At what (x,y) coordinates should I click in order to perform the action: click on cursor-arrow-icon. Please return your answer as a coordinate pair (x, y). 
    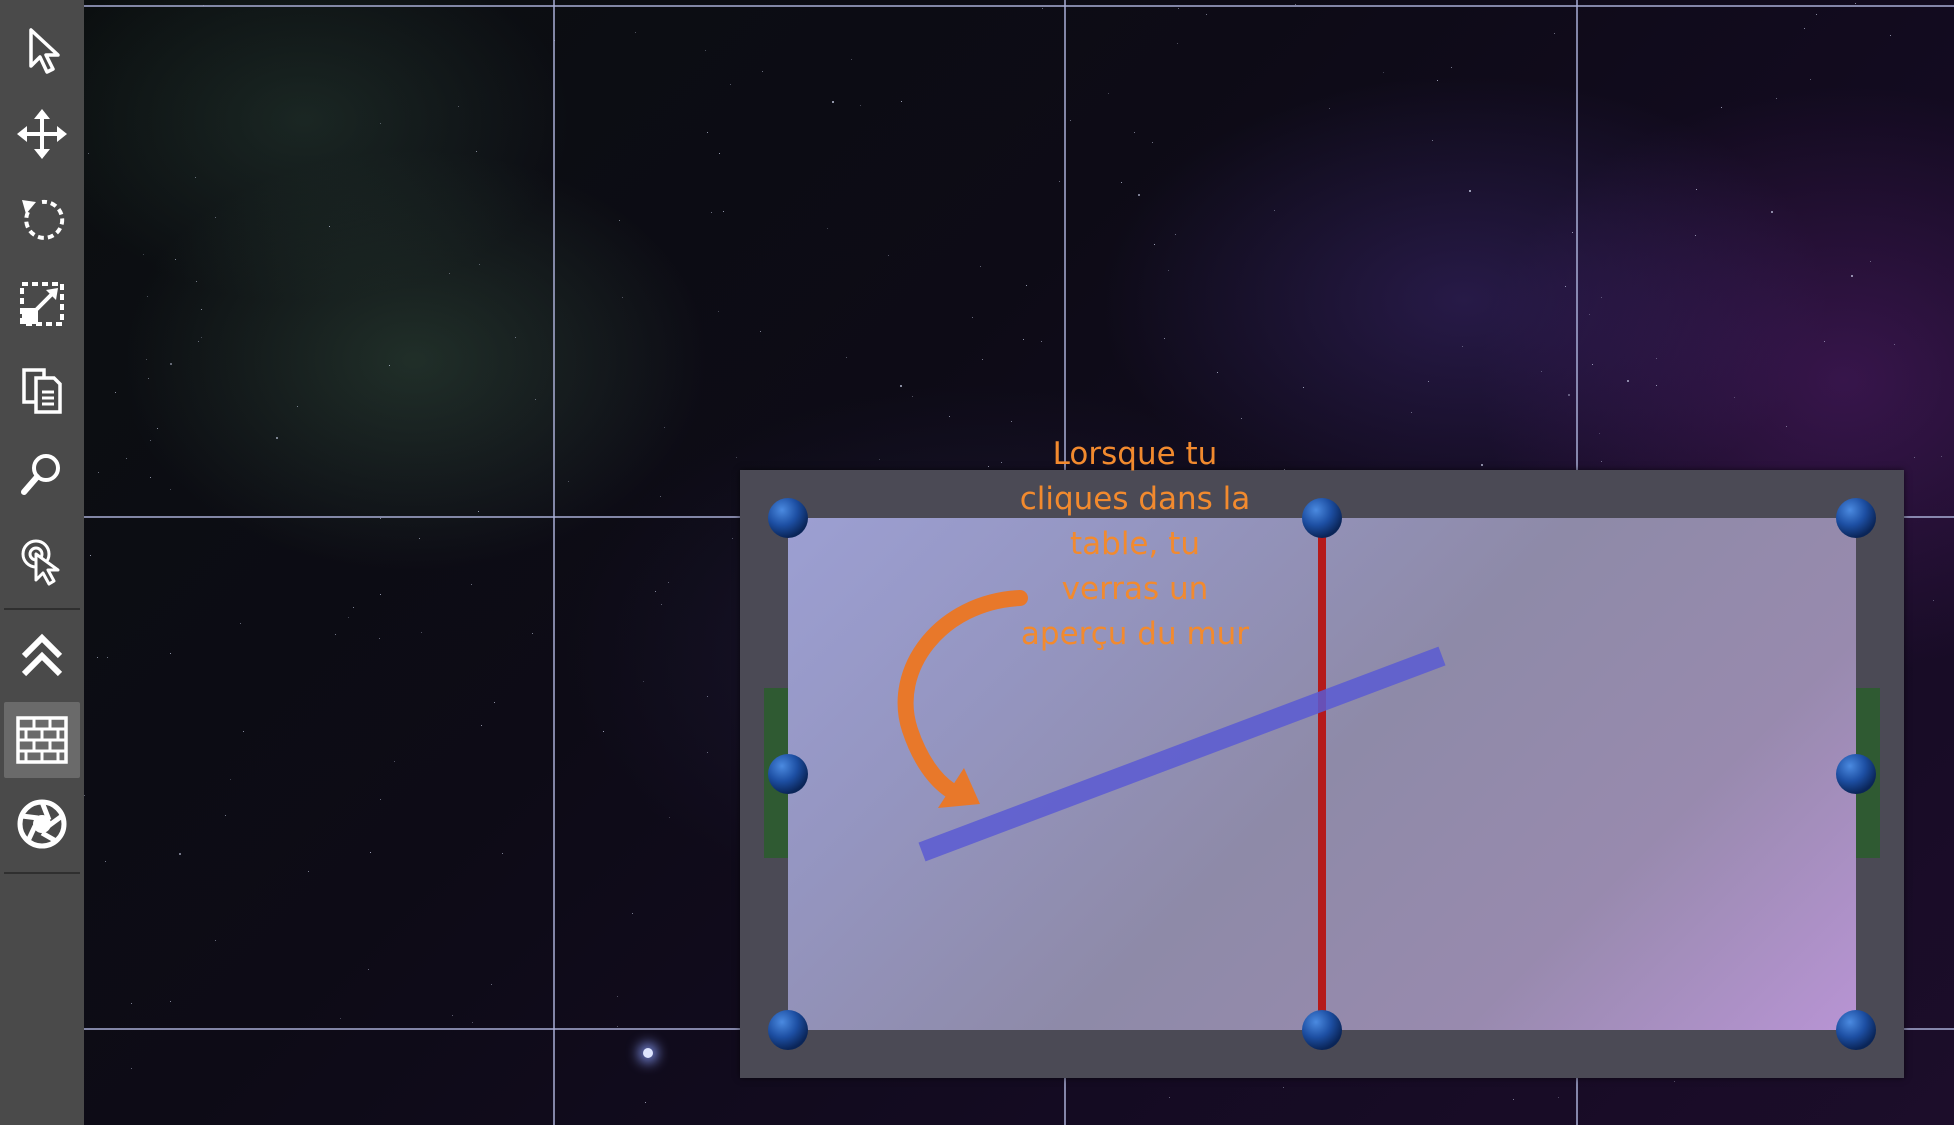
    Looking at the image, I should click on (44, 51).